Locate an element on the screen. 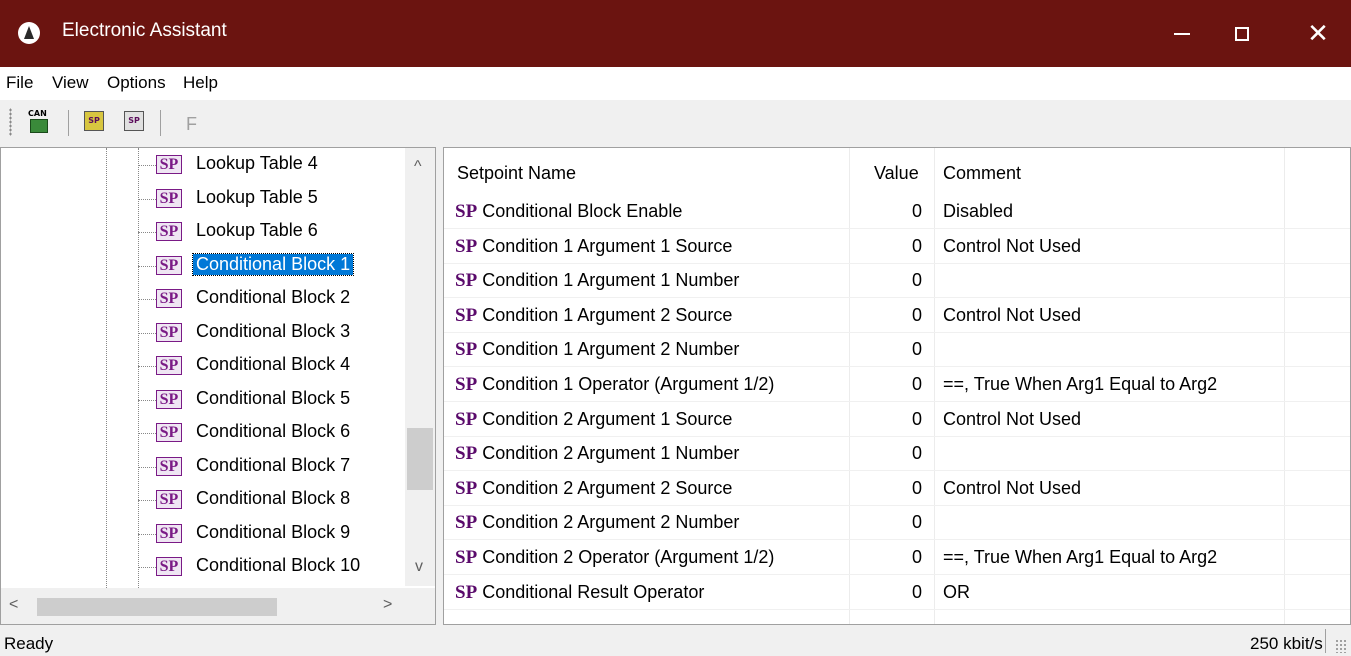  close-button: ✕ is located at coordinates (1318, 33).